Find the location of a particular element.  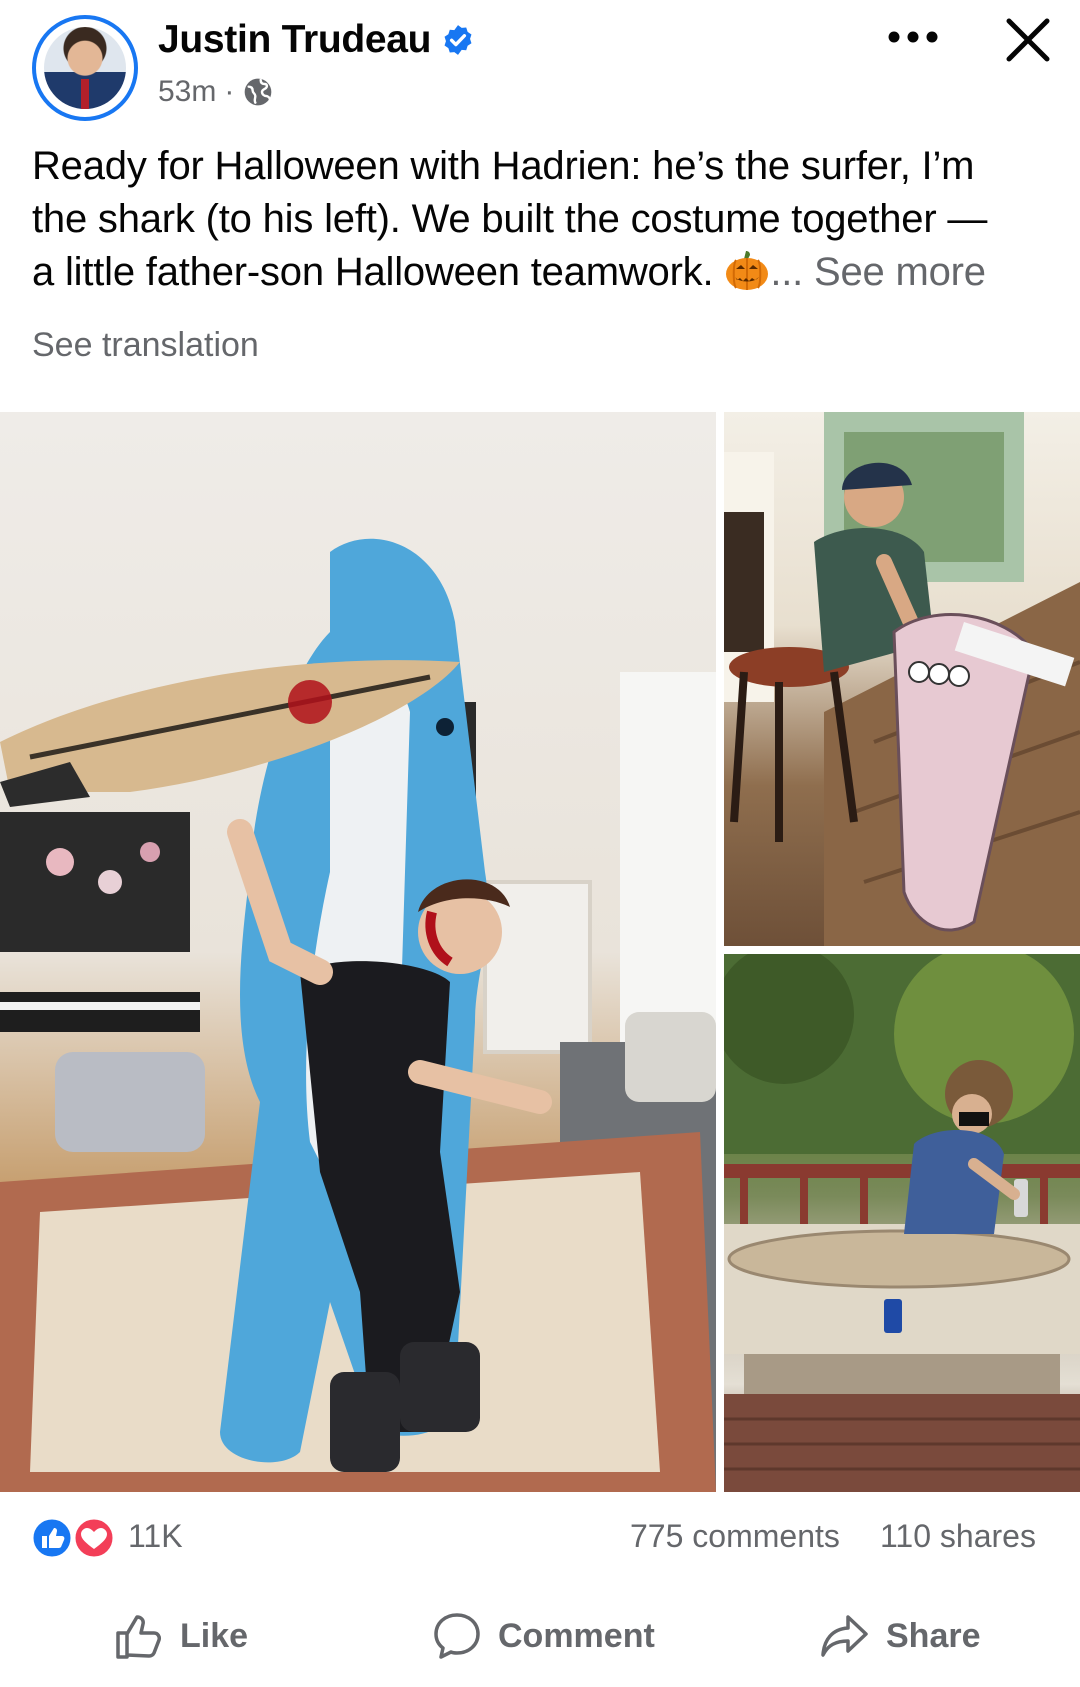

like-reaction-icon is located at coordinates (52, 1538).